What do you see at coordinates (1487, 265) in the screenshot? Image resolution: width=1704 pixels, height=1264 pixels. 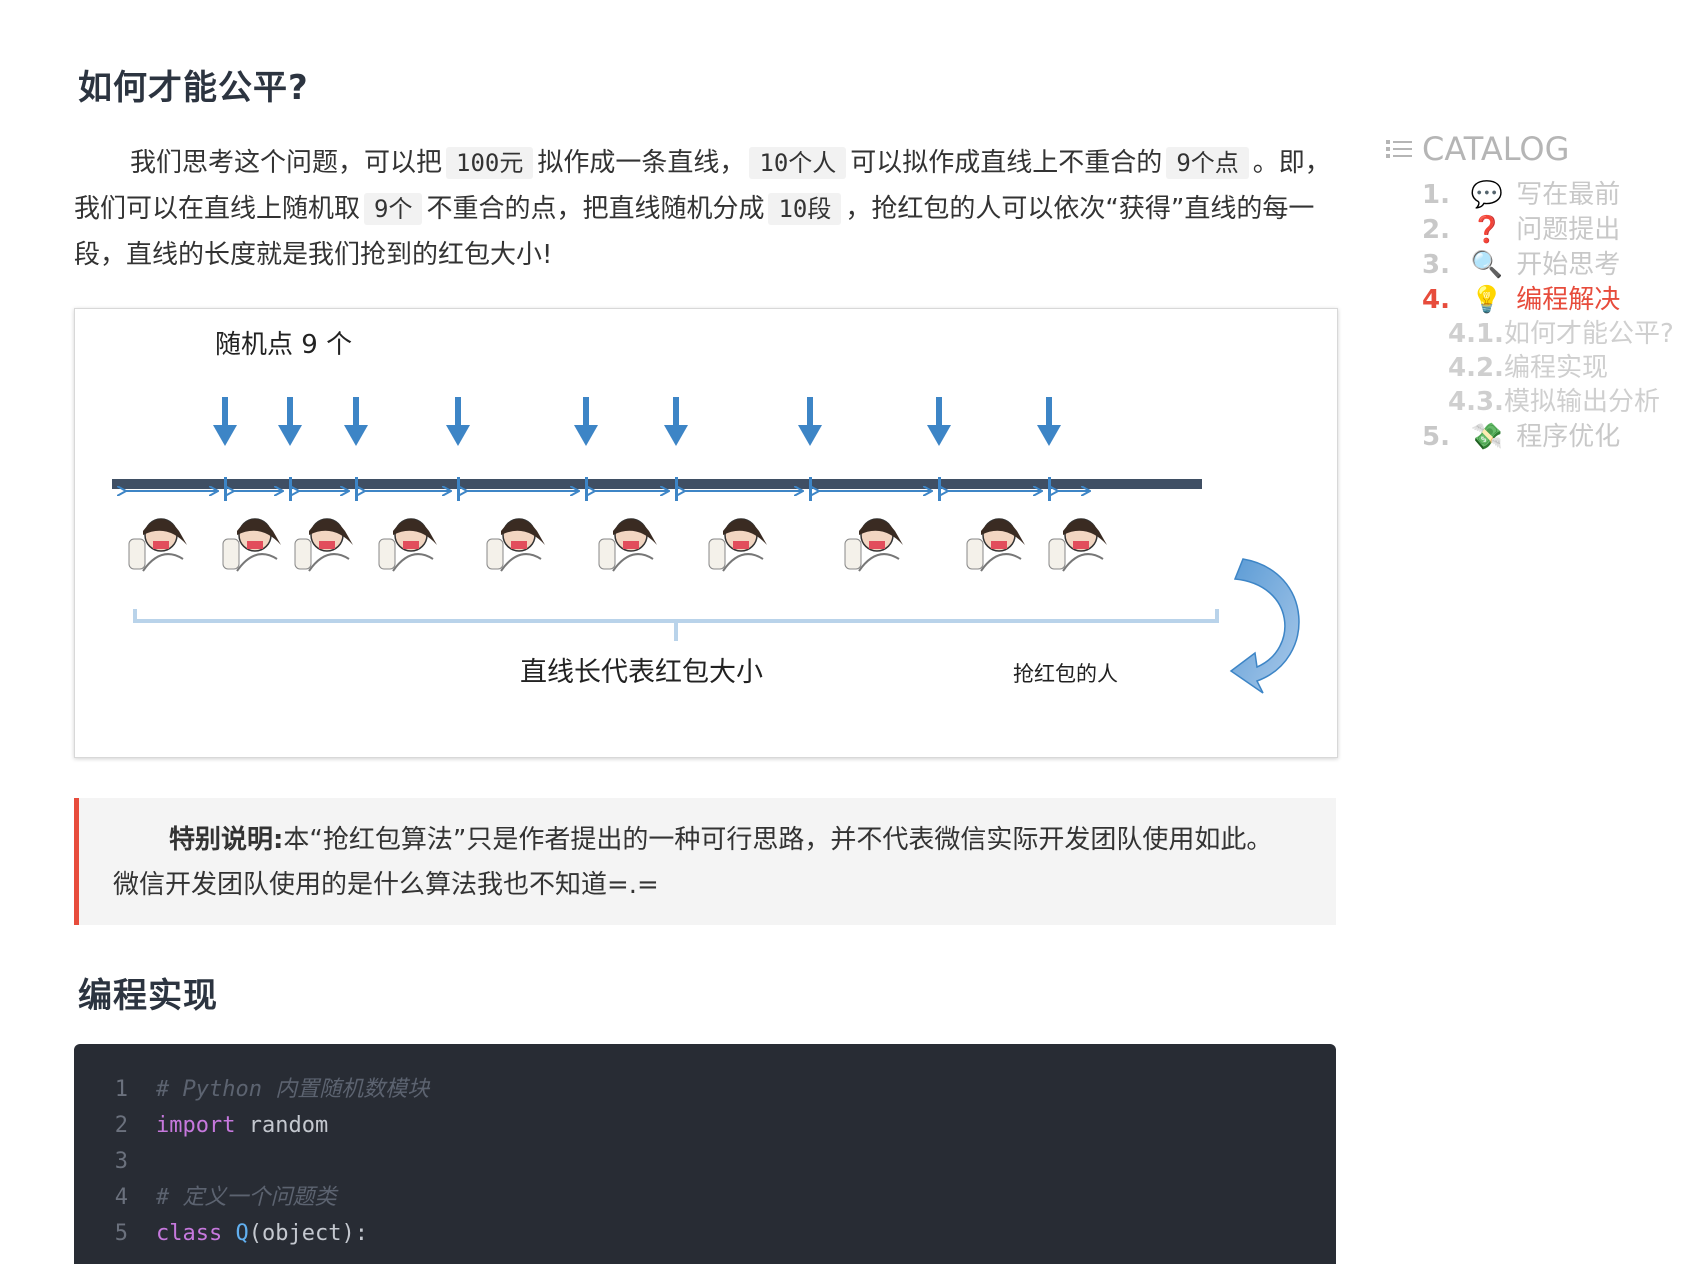 I see `magnifier-icon: 🔍` at bounding box center [1487, 265].